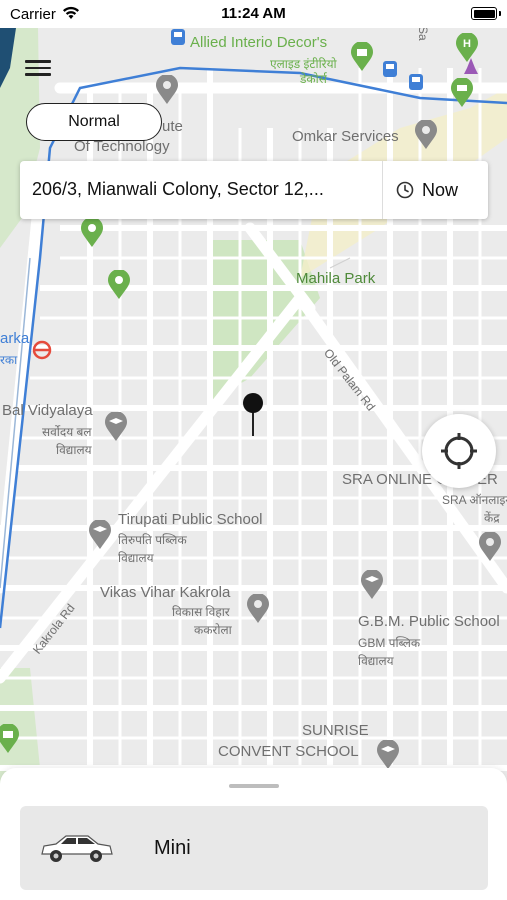 The height and width of the screenshot is (900, 507). Describe the element at coordinates (462, 93) in the screenshot. I see `shopping-cart-pin-icon` at that location.